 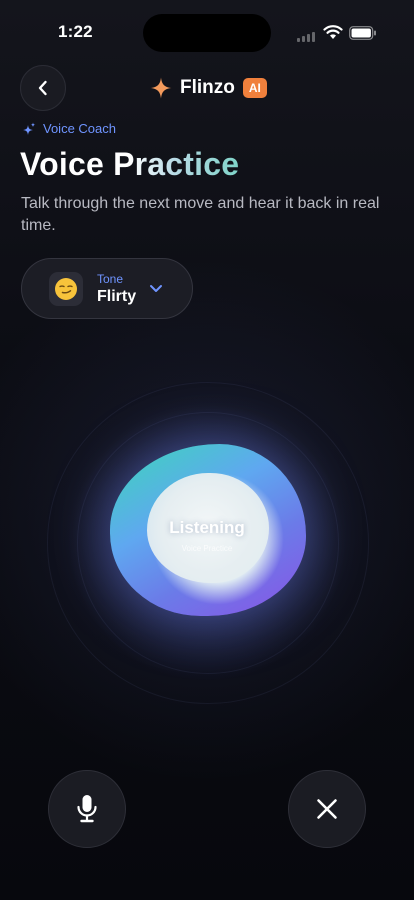 I want to click on close-icon, so click(x=327, y=809).